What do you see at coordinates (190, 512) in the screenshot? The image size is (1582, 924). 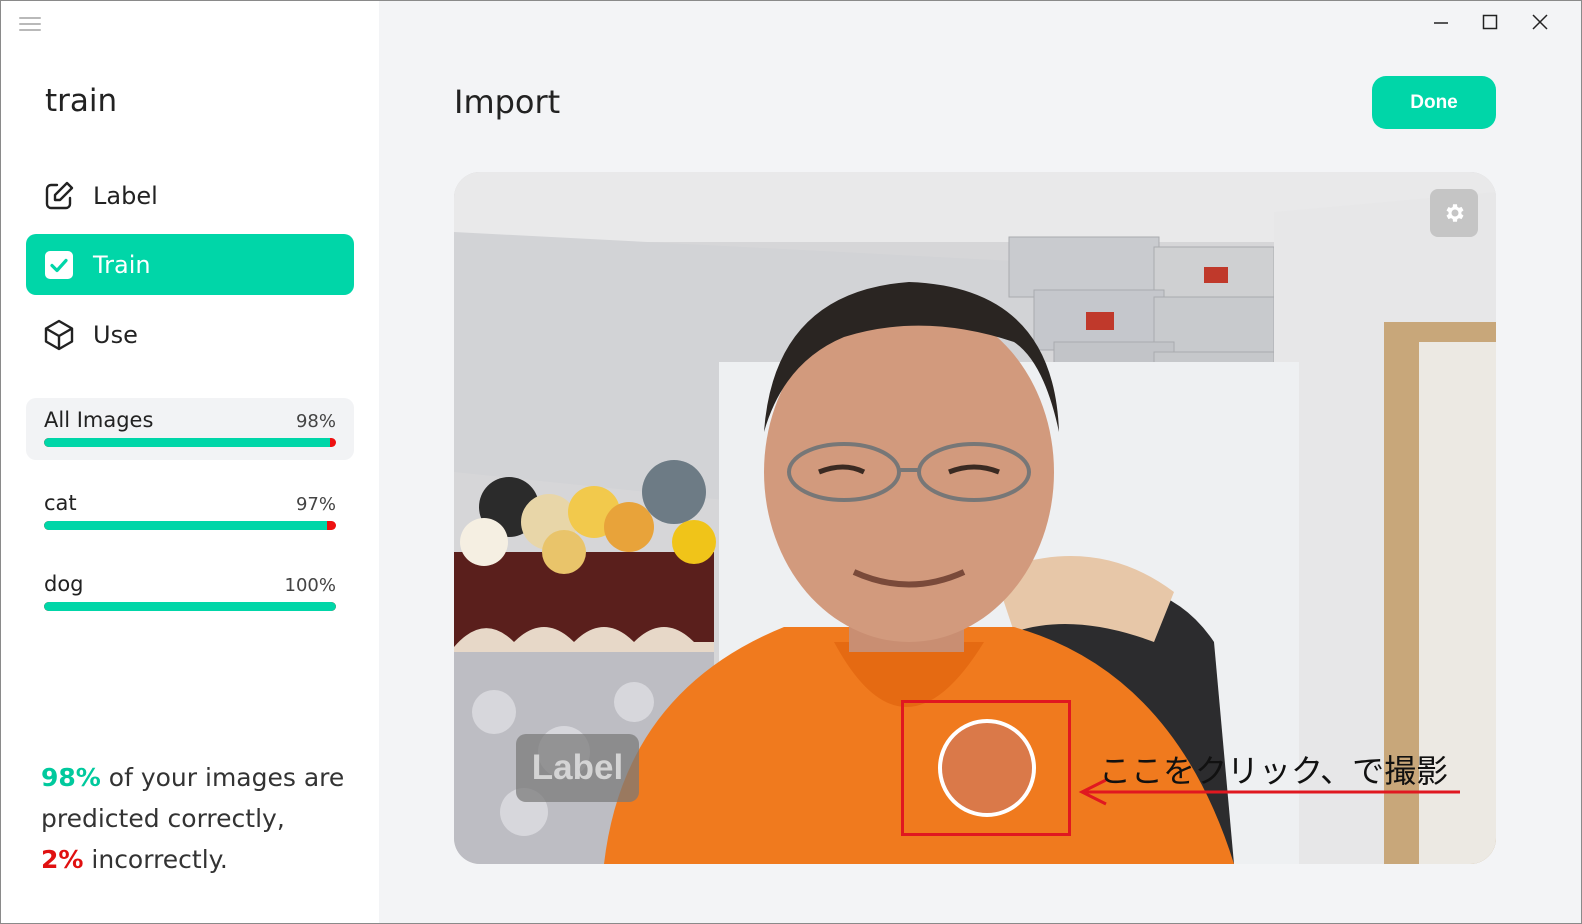 I see `stat-cat: cat 97%` at bounding box center [190, 512].